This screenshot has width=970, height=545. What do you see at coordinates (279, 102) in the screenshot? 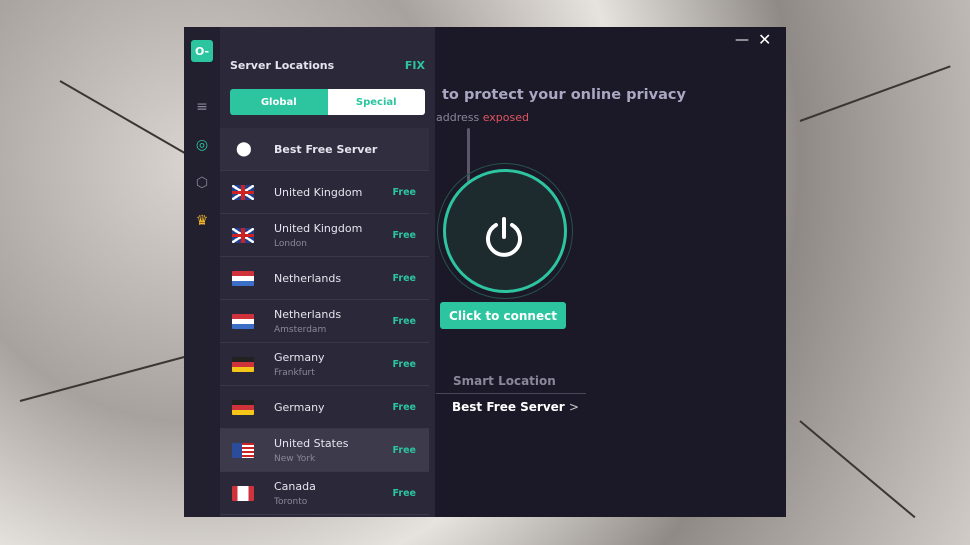
I see `tab-global: Global` at bounding box center [279, 102].